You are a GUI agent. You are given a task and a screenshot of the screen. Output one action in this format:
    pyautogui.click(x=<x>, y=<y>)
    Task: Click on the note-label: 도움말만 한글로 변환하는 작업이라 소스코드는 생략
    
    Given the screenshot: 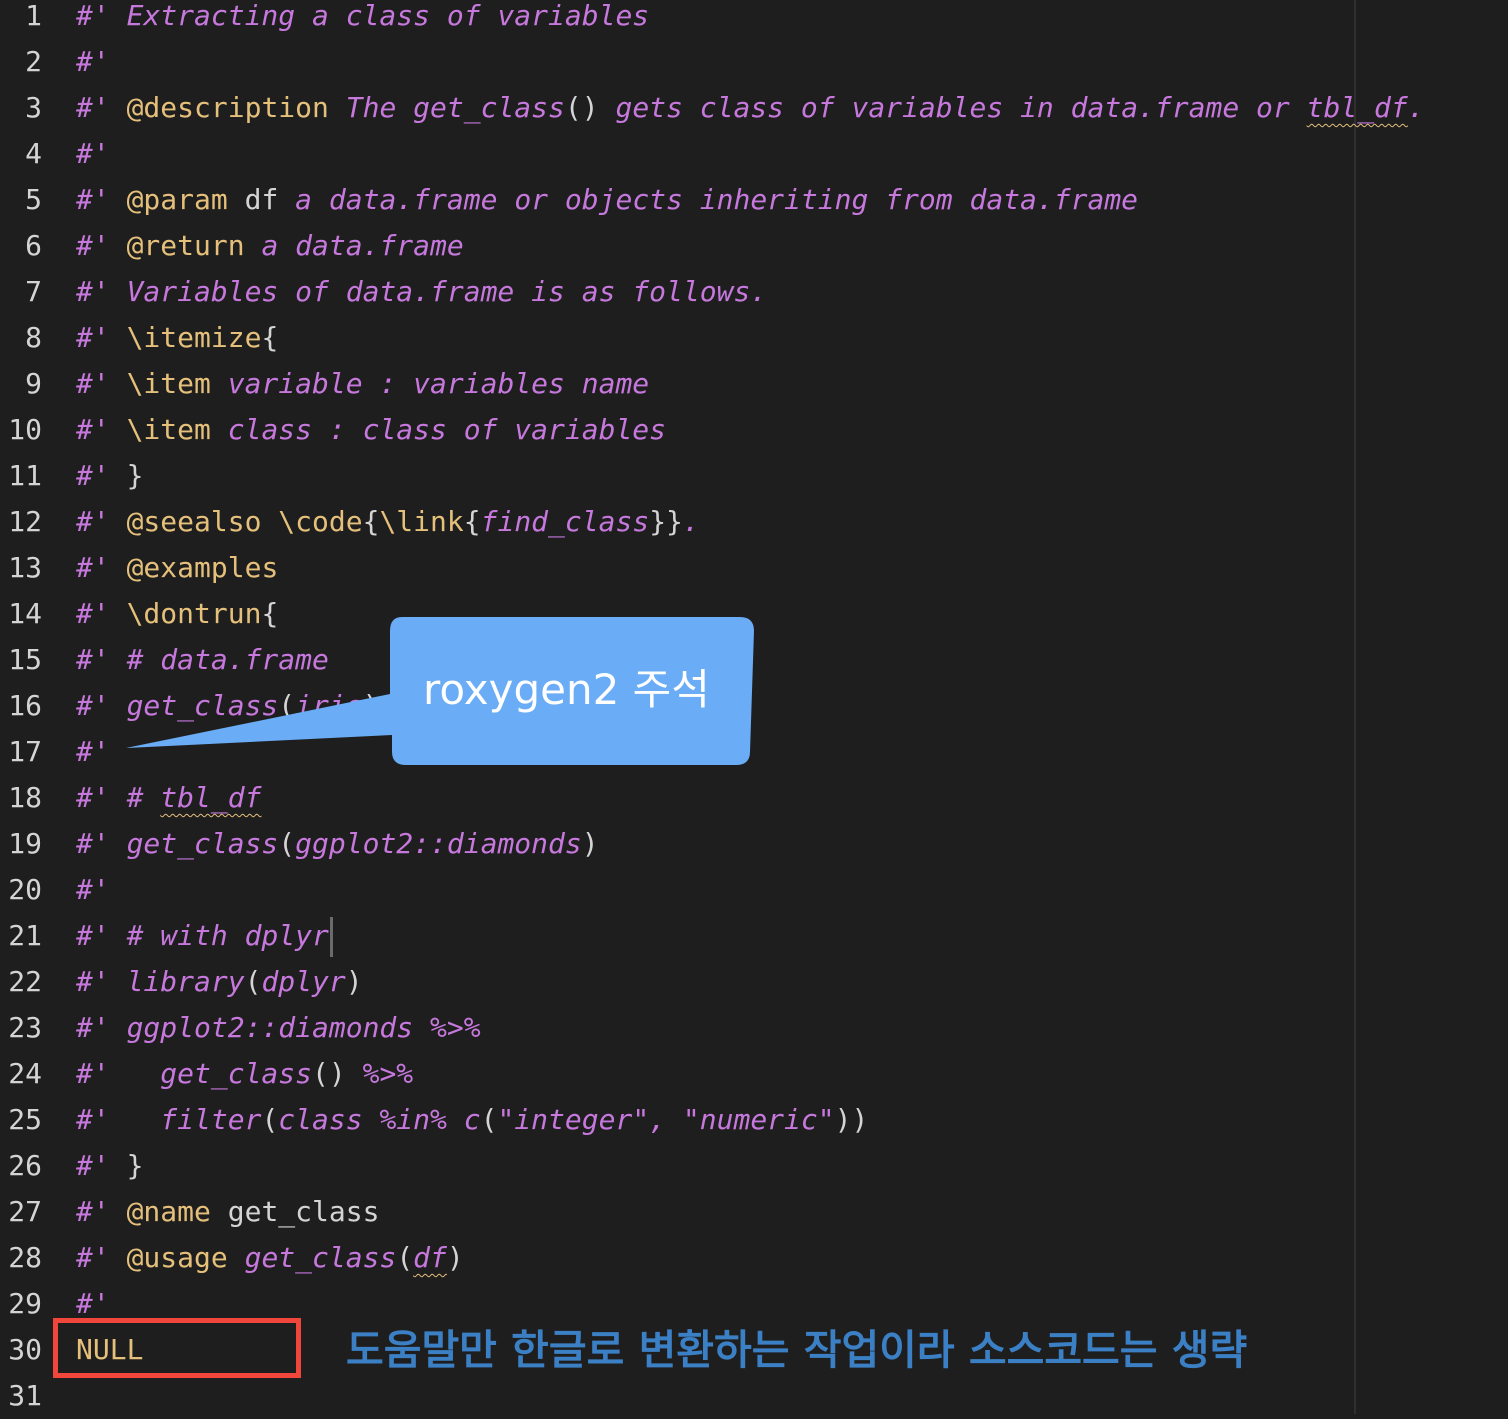 What is the action you would take?
    pyautogui.click(x=797, y=1350)
    